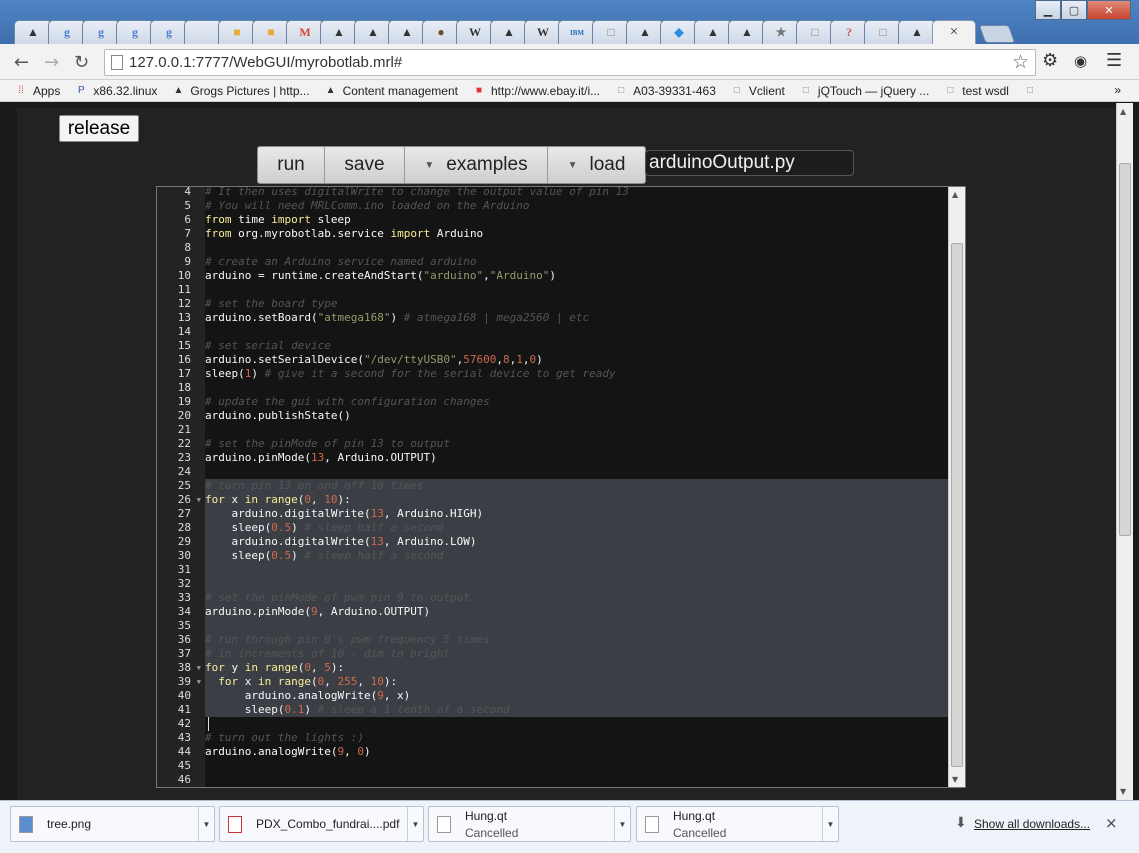 This screenshot has width=1139, height=853. Describe the element at coordinates (1074, 10) in the screenshot. I see `maximize-icon: ▢` at that location.